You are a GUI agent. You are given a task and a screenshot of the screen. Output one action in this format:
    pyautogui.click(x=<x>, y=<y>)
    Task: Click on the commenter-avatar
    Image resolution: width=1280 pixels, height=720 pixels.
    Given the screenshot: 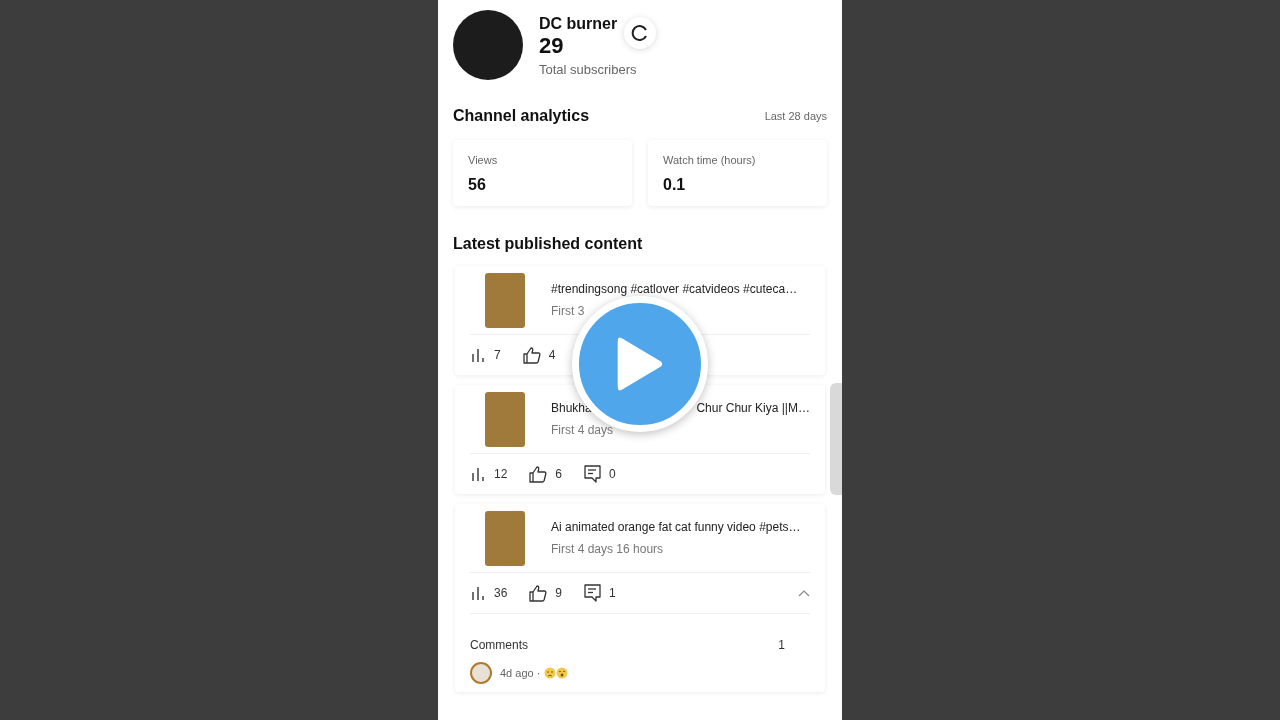 What is the action you would take?
    pyautogui.click(x=481, y=673)
    